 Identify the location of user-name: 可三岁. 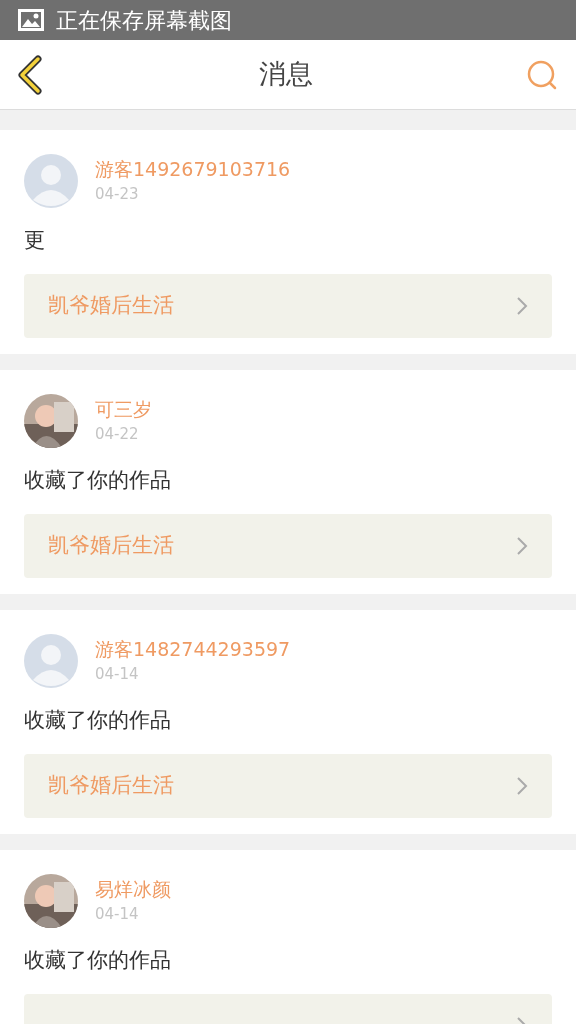
(123, 409).